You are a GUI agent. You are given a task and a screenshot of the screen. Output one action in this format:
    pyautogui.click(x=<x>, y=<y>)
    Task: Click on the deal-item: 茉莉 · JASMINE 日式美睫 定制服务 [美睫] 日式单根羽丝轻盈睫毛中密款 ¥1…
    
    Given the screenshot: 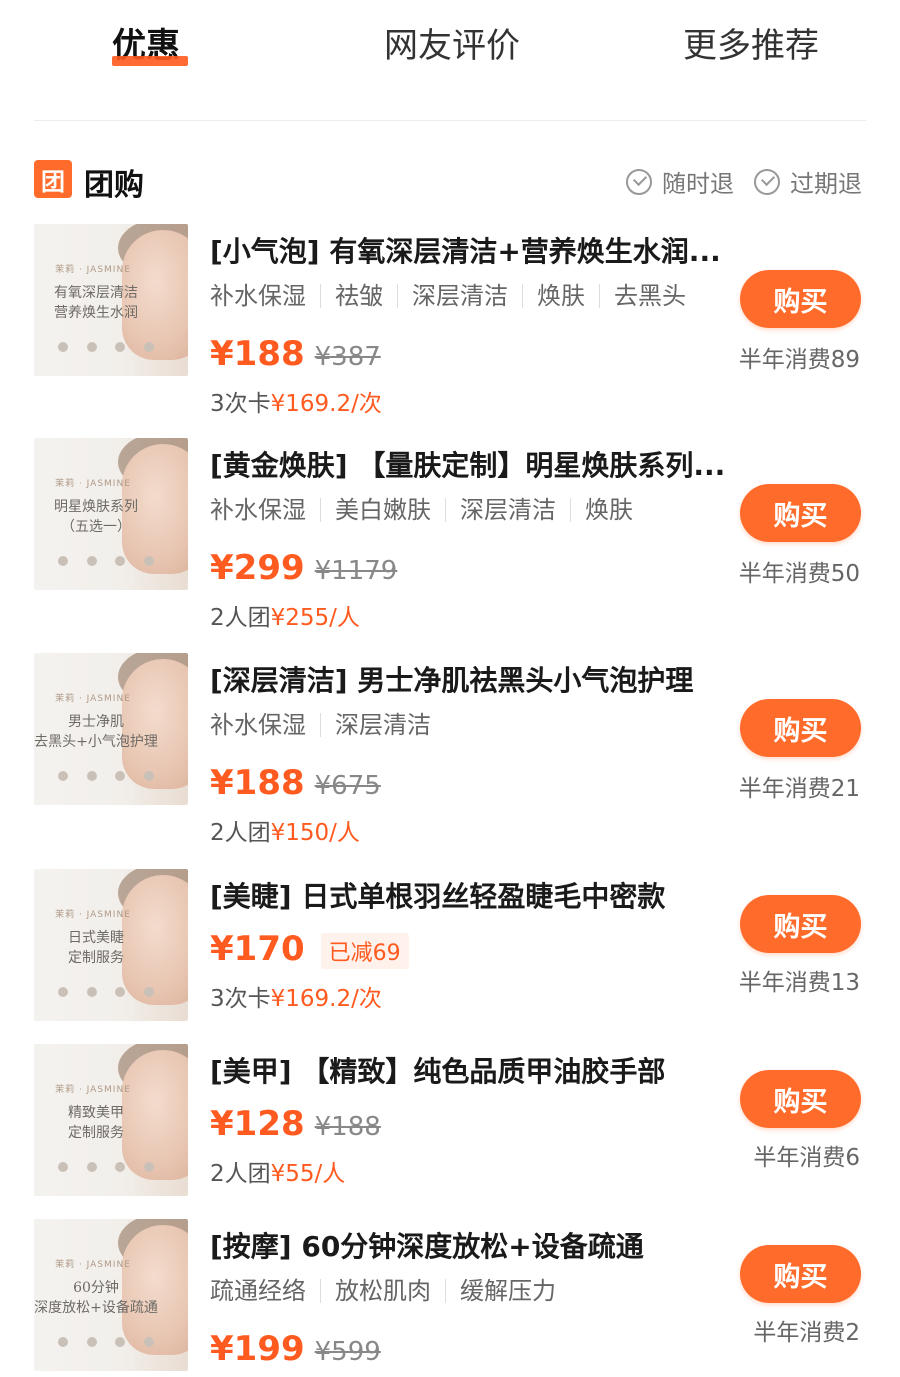 What is the action you would take?
    pyautogui.click(x=450, y=967)
    